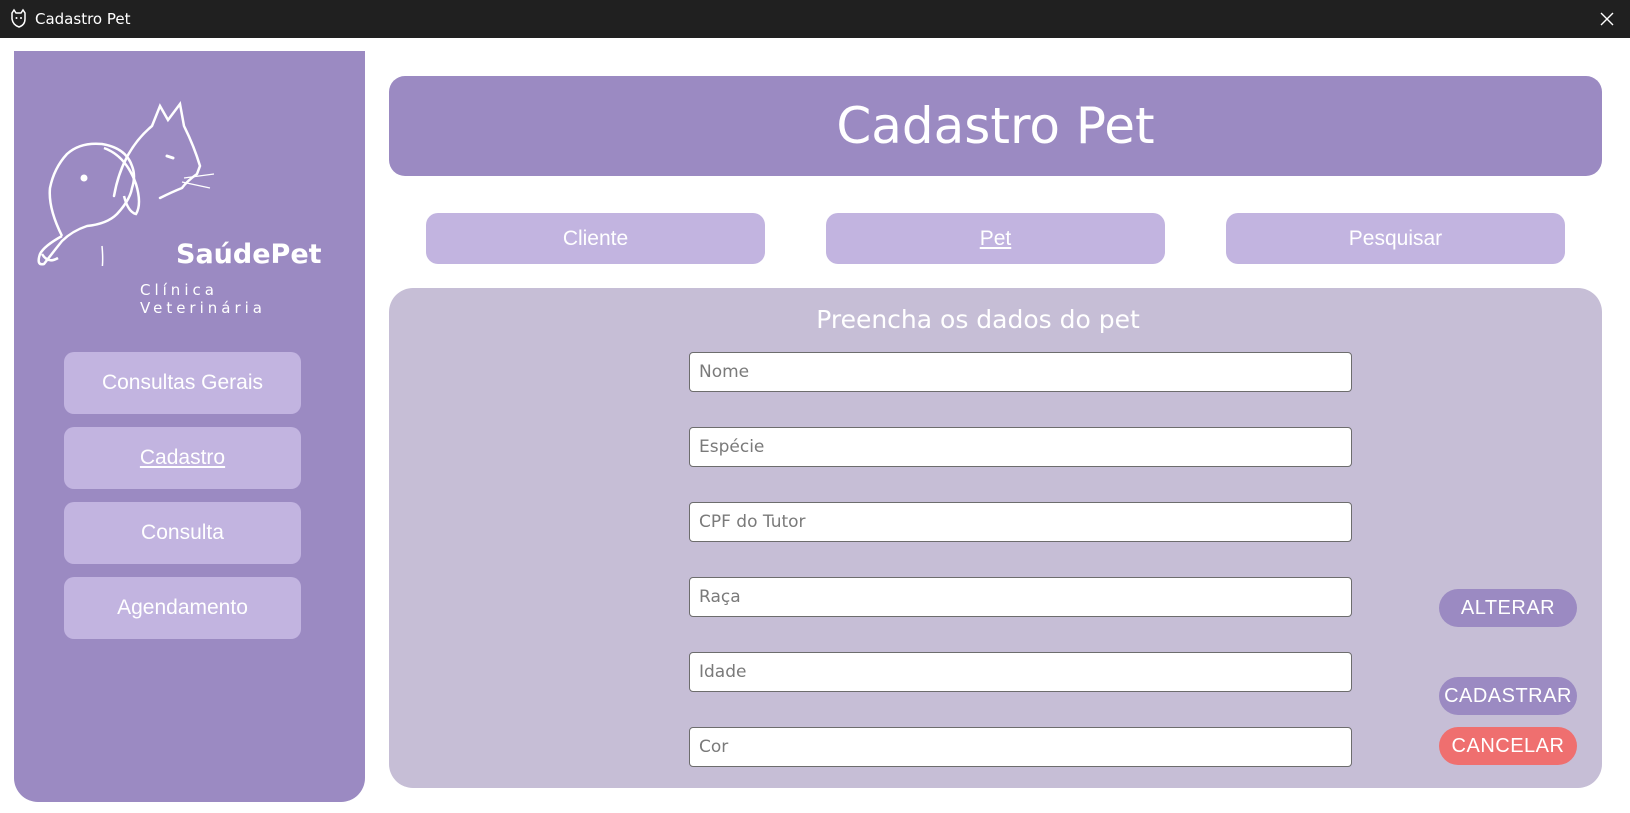 The image size is (1630, 813). I want to click on title-bar: Cadastro Pet, so click(815, 19).